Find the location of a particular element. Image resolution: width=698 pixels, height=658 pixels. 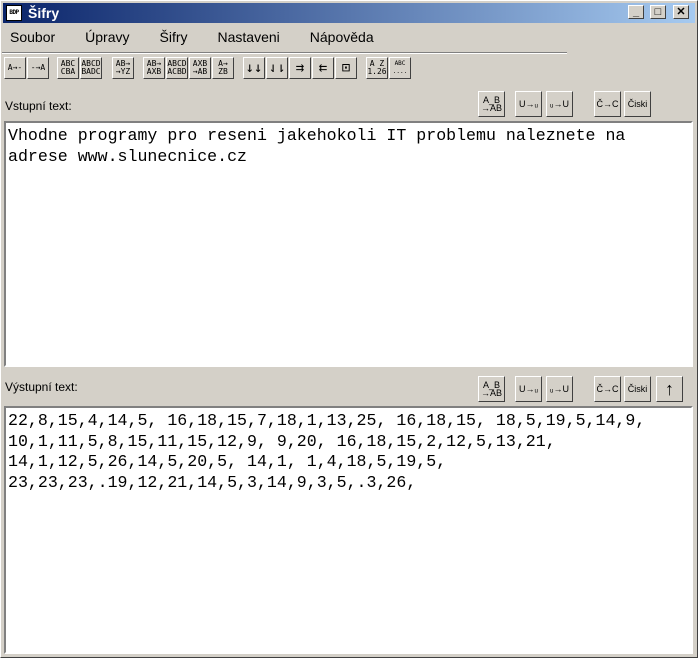

input-uppercase-button: ᵤ→U is located at coordinates (559, 104).